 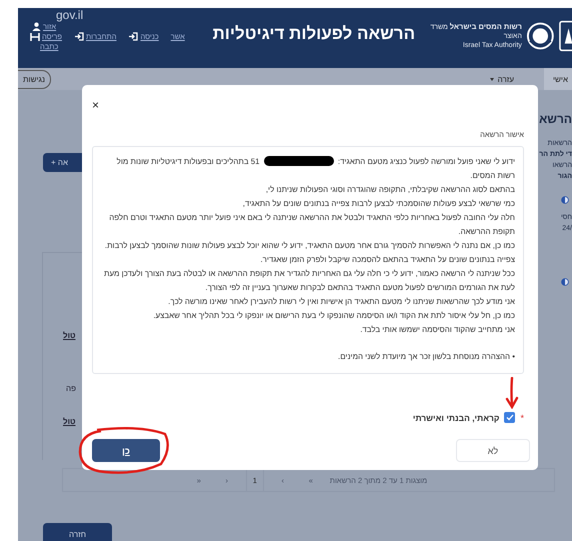 I want to click on accessibility-button: נגישות, so click(x=35, y=79).